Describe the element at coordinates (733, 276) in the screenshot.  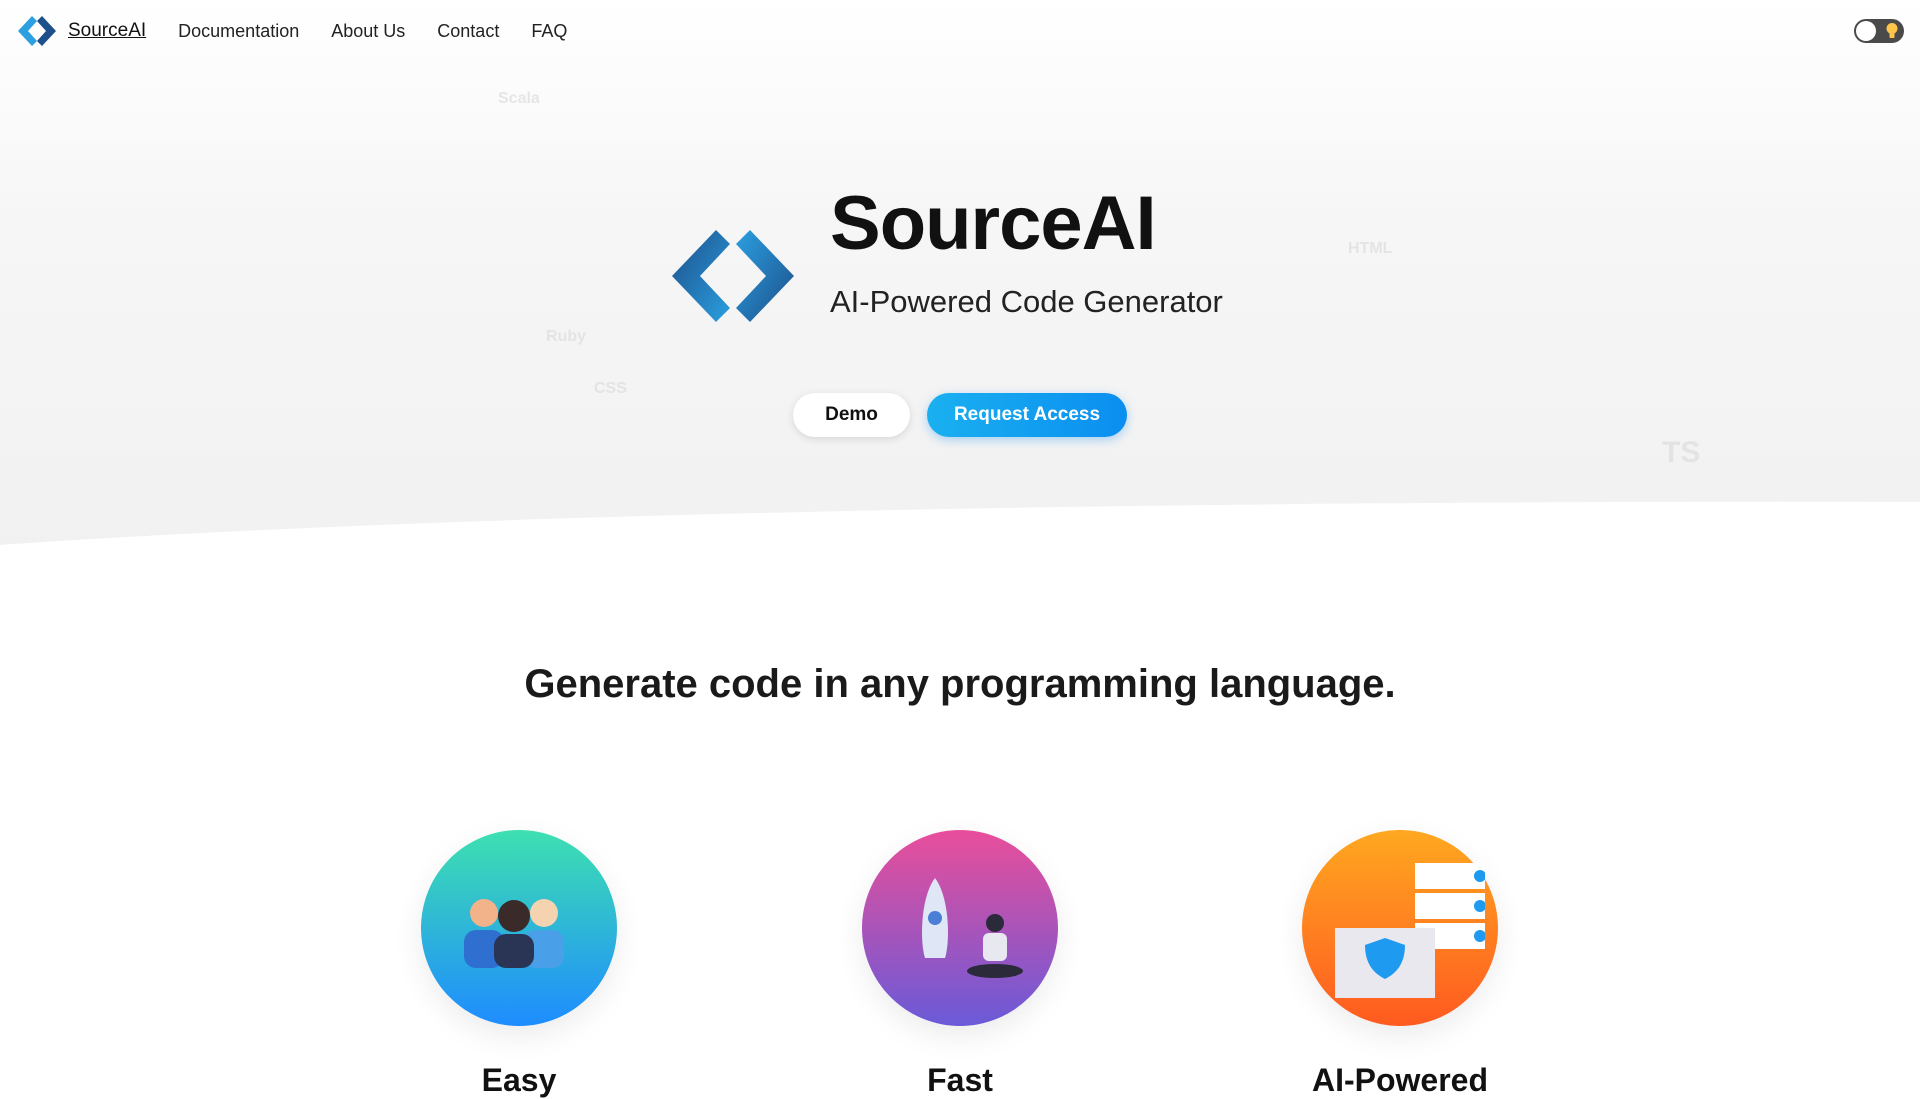
I see `hero-logo-icon` at that location.